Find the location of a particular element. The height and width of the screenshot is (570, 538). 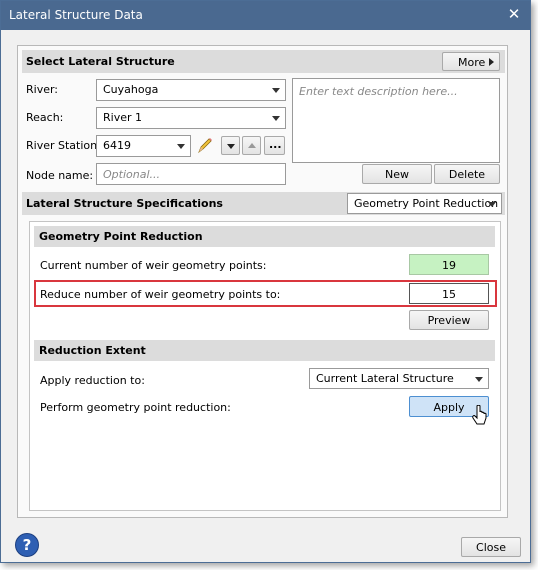

apply-to-dropdown: Current Lateral Structure is located at coordinates (399, 378).